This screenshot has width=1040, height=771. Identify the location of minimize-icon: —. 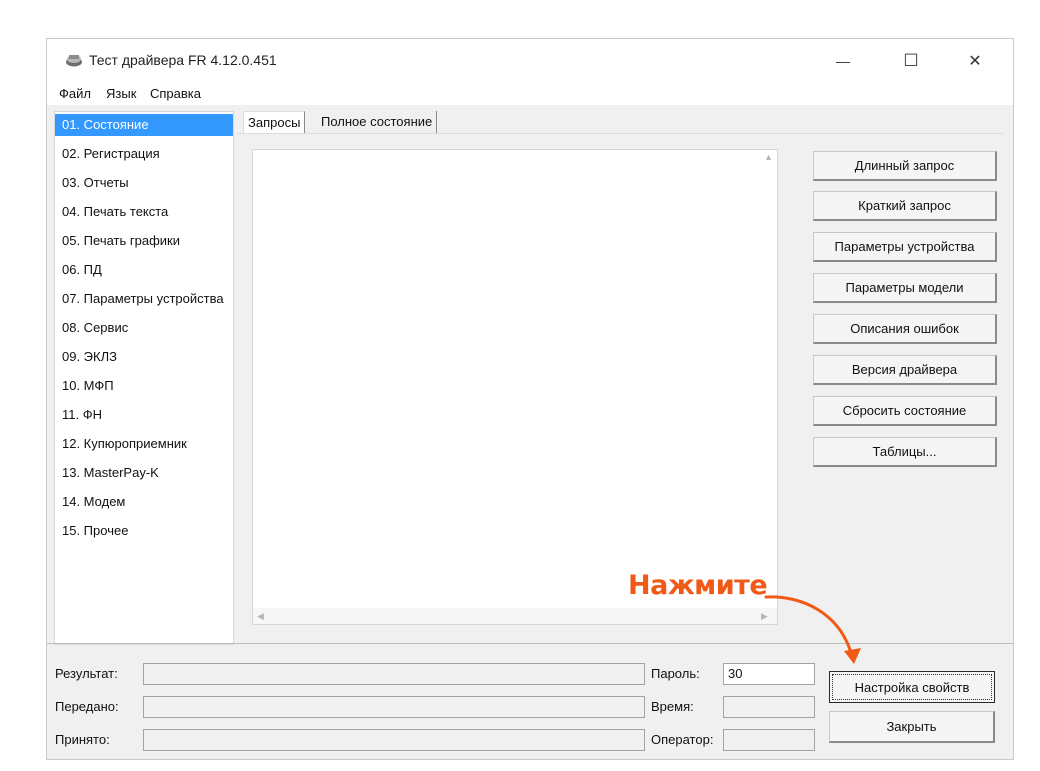
(843, 61).